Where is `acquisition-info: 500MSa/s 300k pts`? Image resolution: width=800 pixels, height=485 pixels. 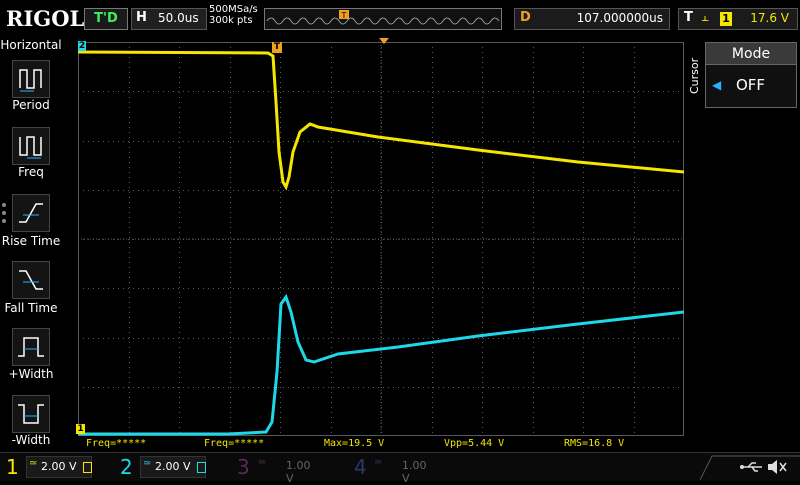 acquisition-info: 500MSa/s 300k pts is located at coordinates (233, 15).